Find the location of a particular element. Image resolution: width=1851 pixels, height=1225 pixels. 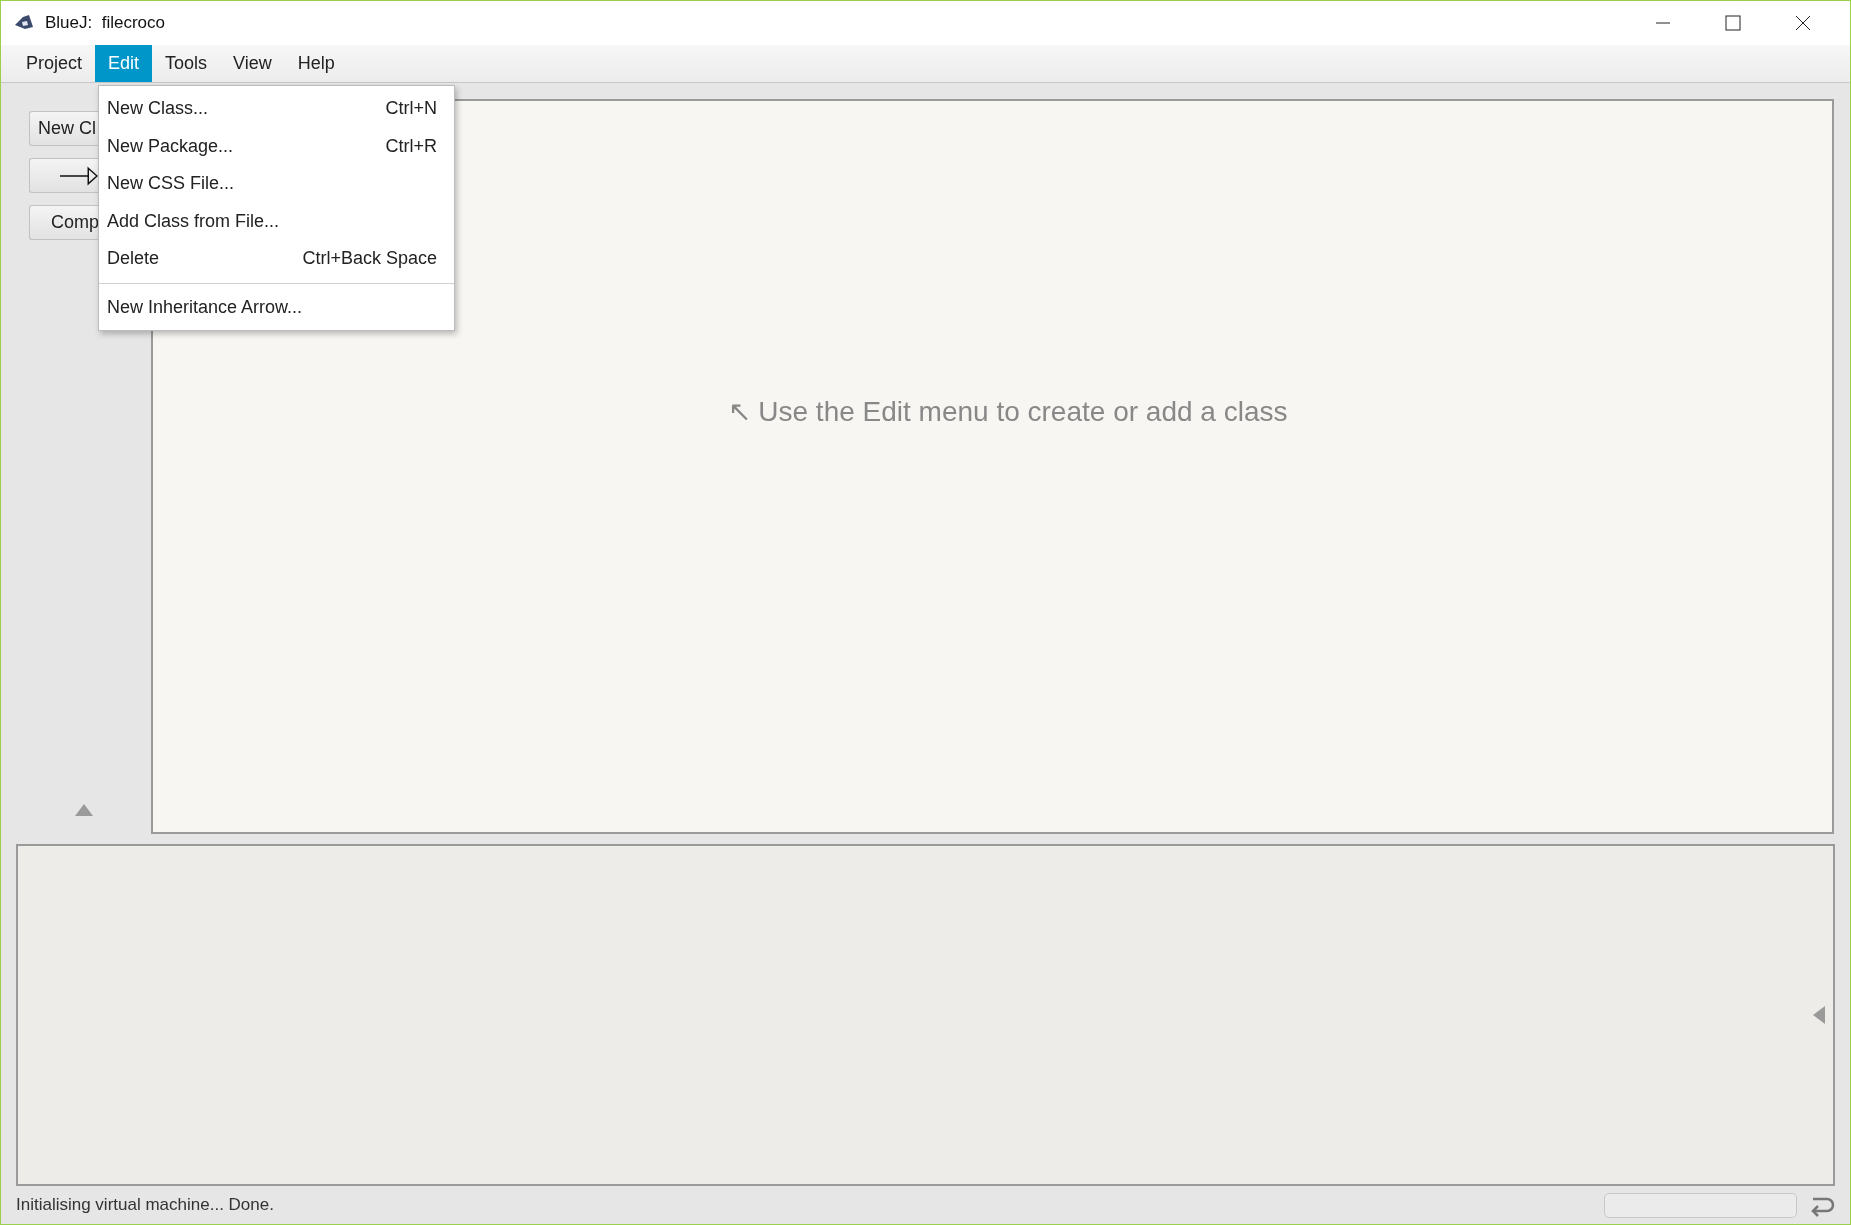

menu-item: View is located at coordinates (252, 63).